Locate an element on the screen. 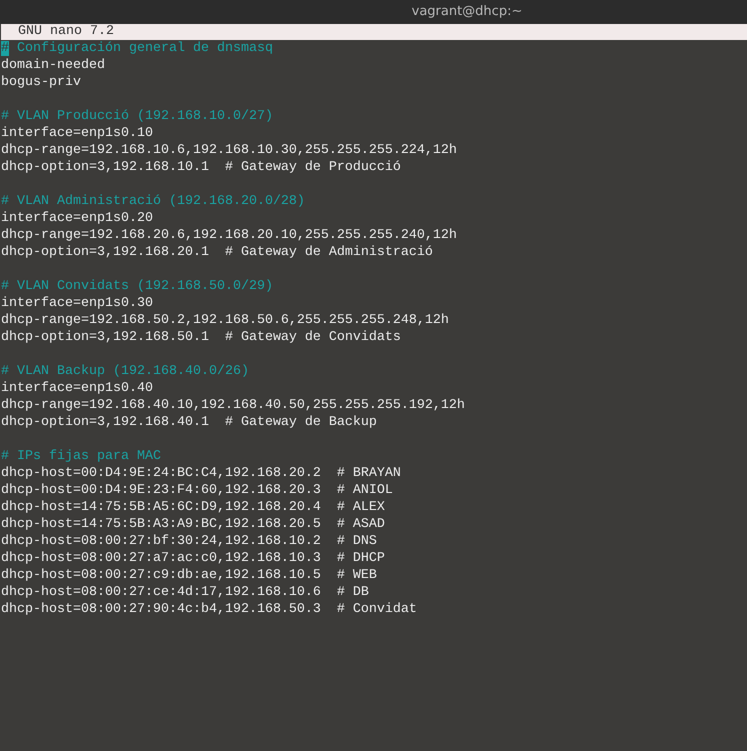 The width and height of the screenshot is (747, 751). comment-line: # VLAN Backup (192.168.40.0/26) is located at coordinates (125, 371).